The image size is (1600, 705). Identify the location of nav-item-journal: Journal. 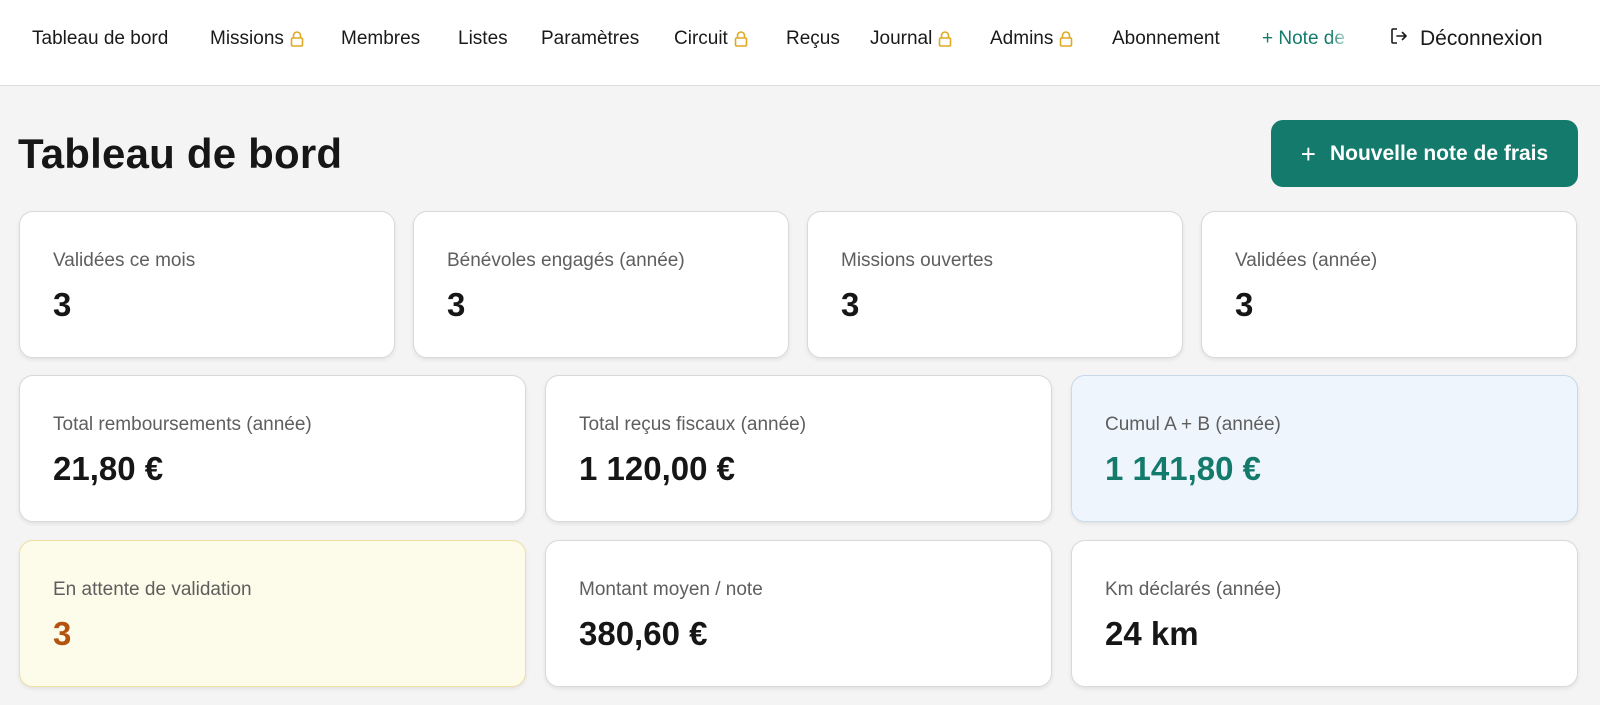
(911, 39).